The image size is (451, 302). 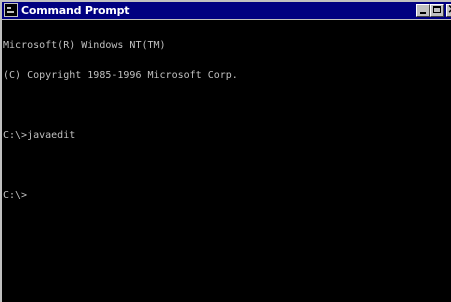 I want to click on minimize-button, so click(x=423, y=10).